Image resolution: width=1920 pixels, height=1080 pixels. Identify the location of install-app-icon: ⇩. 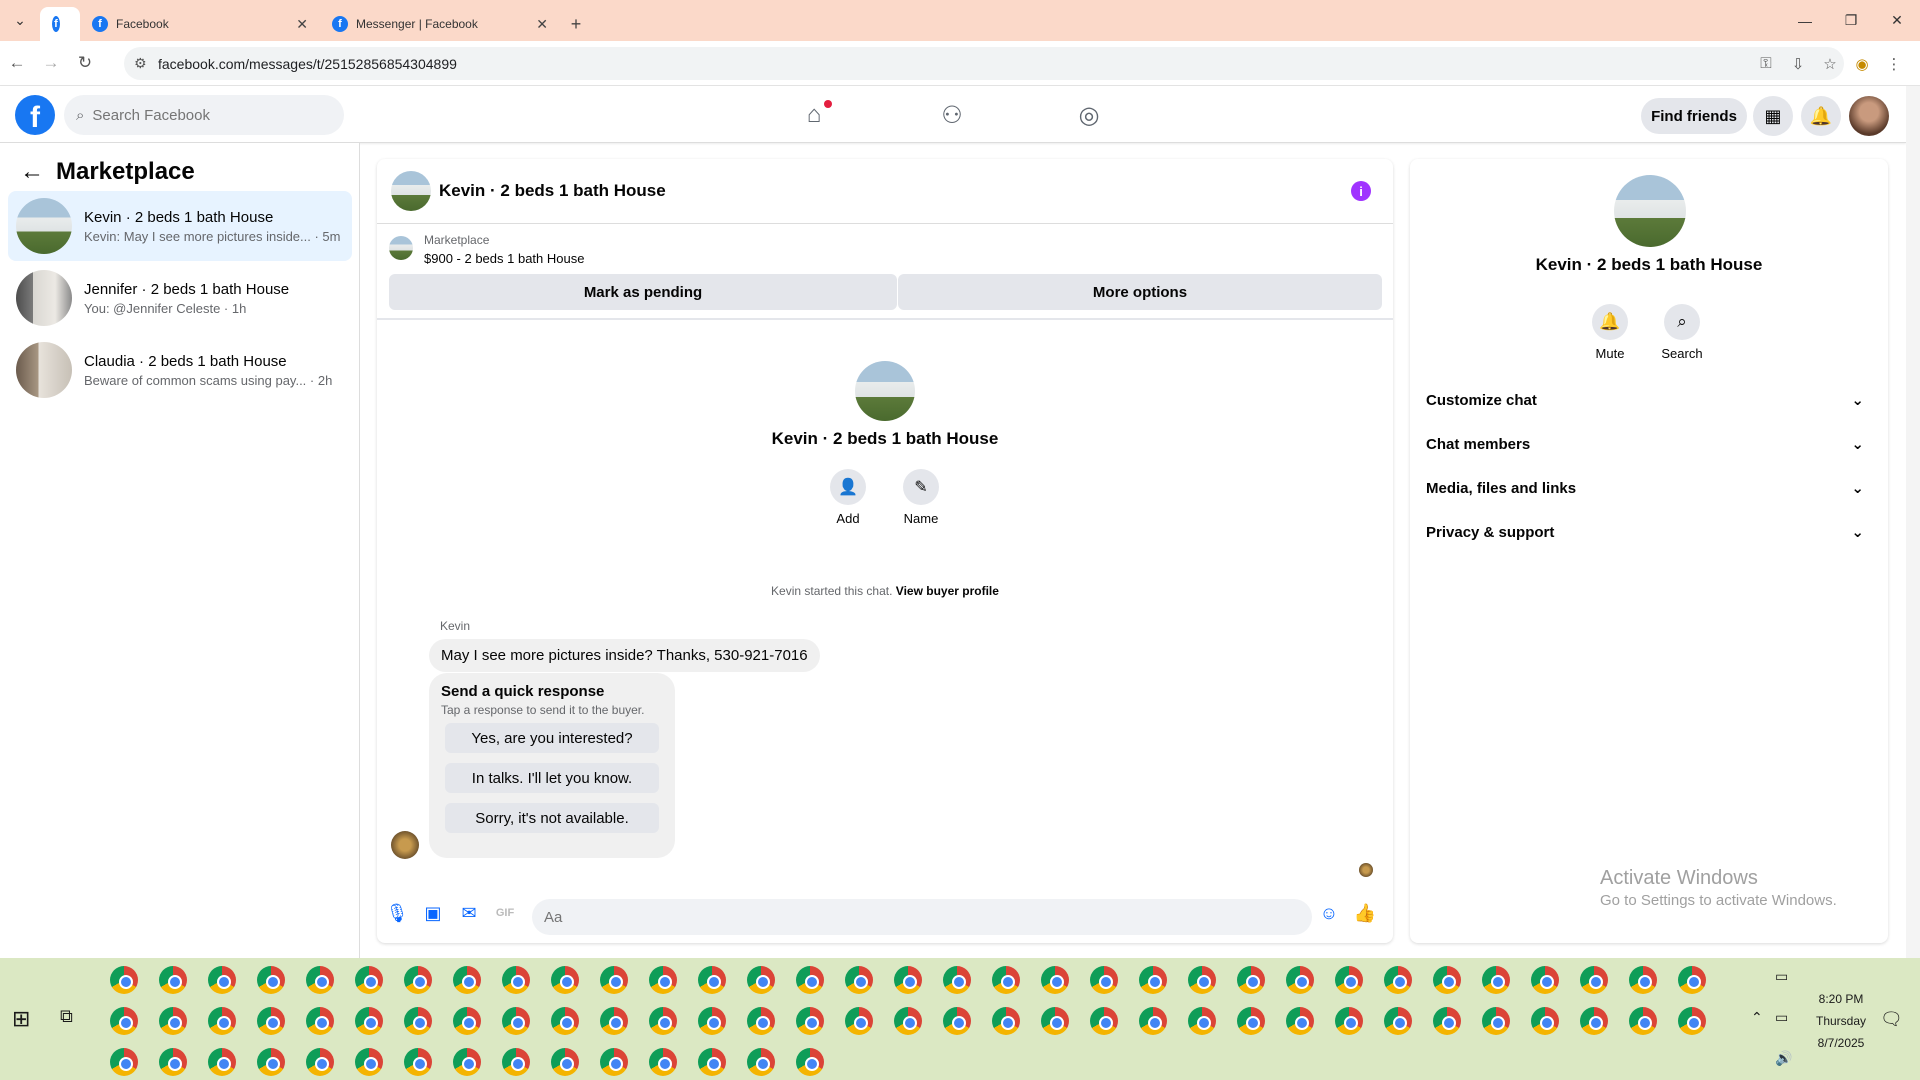
(1798, 64).